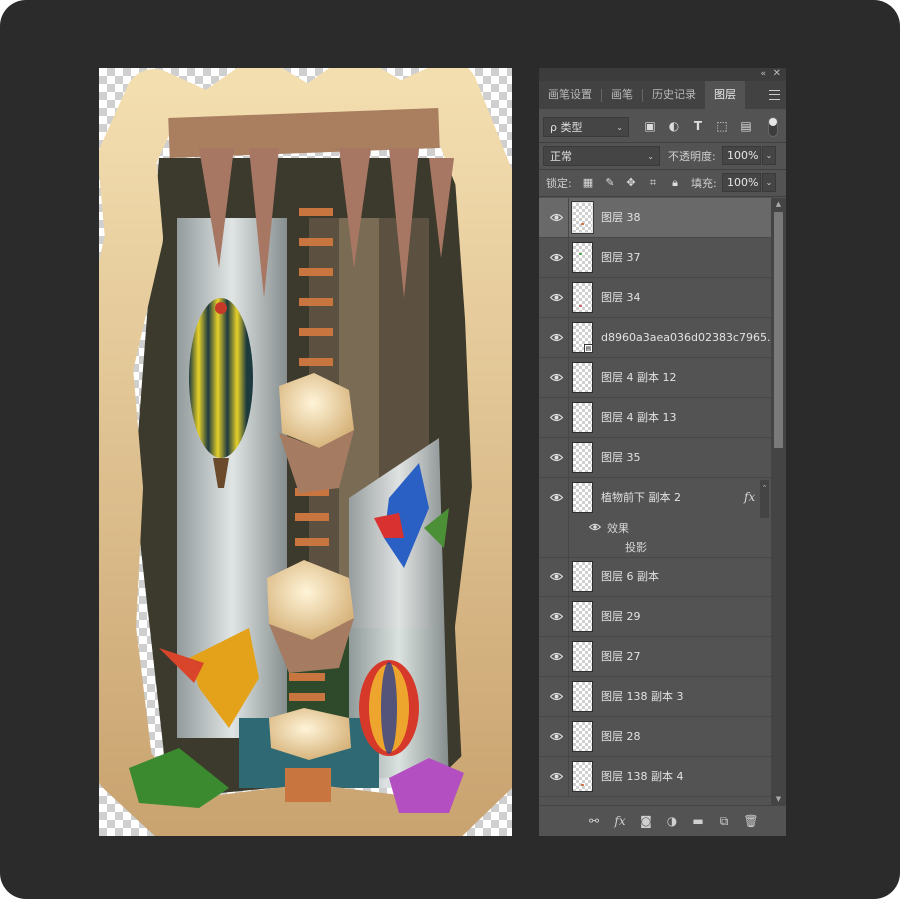  I want to click on mask-icon: ◙, so click(646, 821).